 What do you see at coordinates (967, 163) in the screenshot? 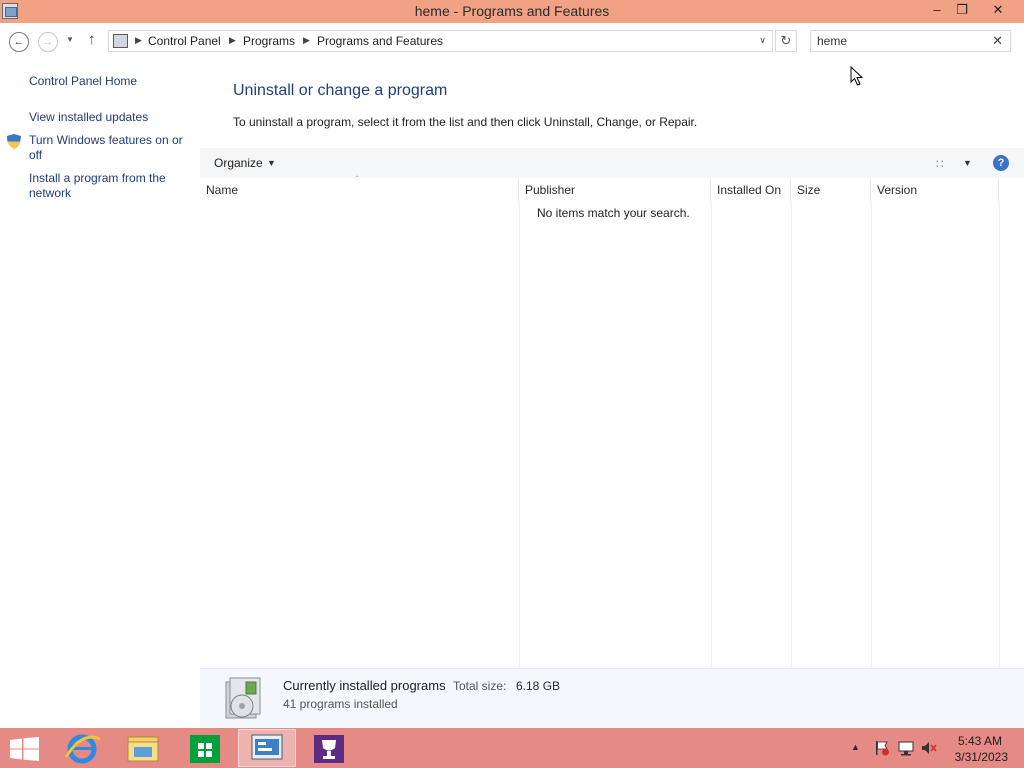
I see `view-options-chevron-down-icon: ▼` at bounding box center [967, 163].